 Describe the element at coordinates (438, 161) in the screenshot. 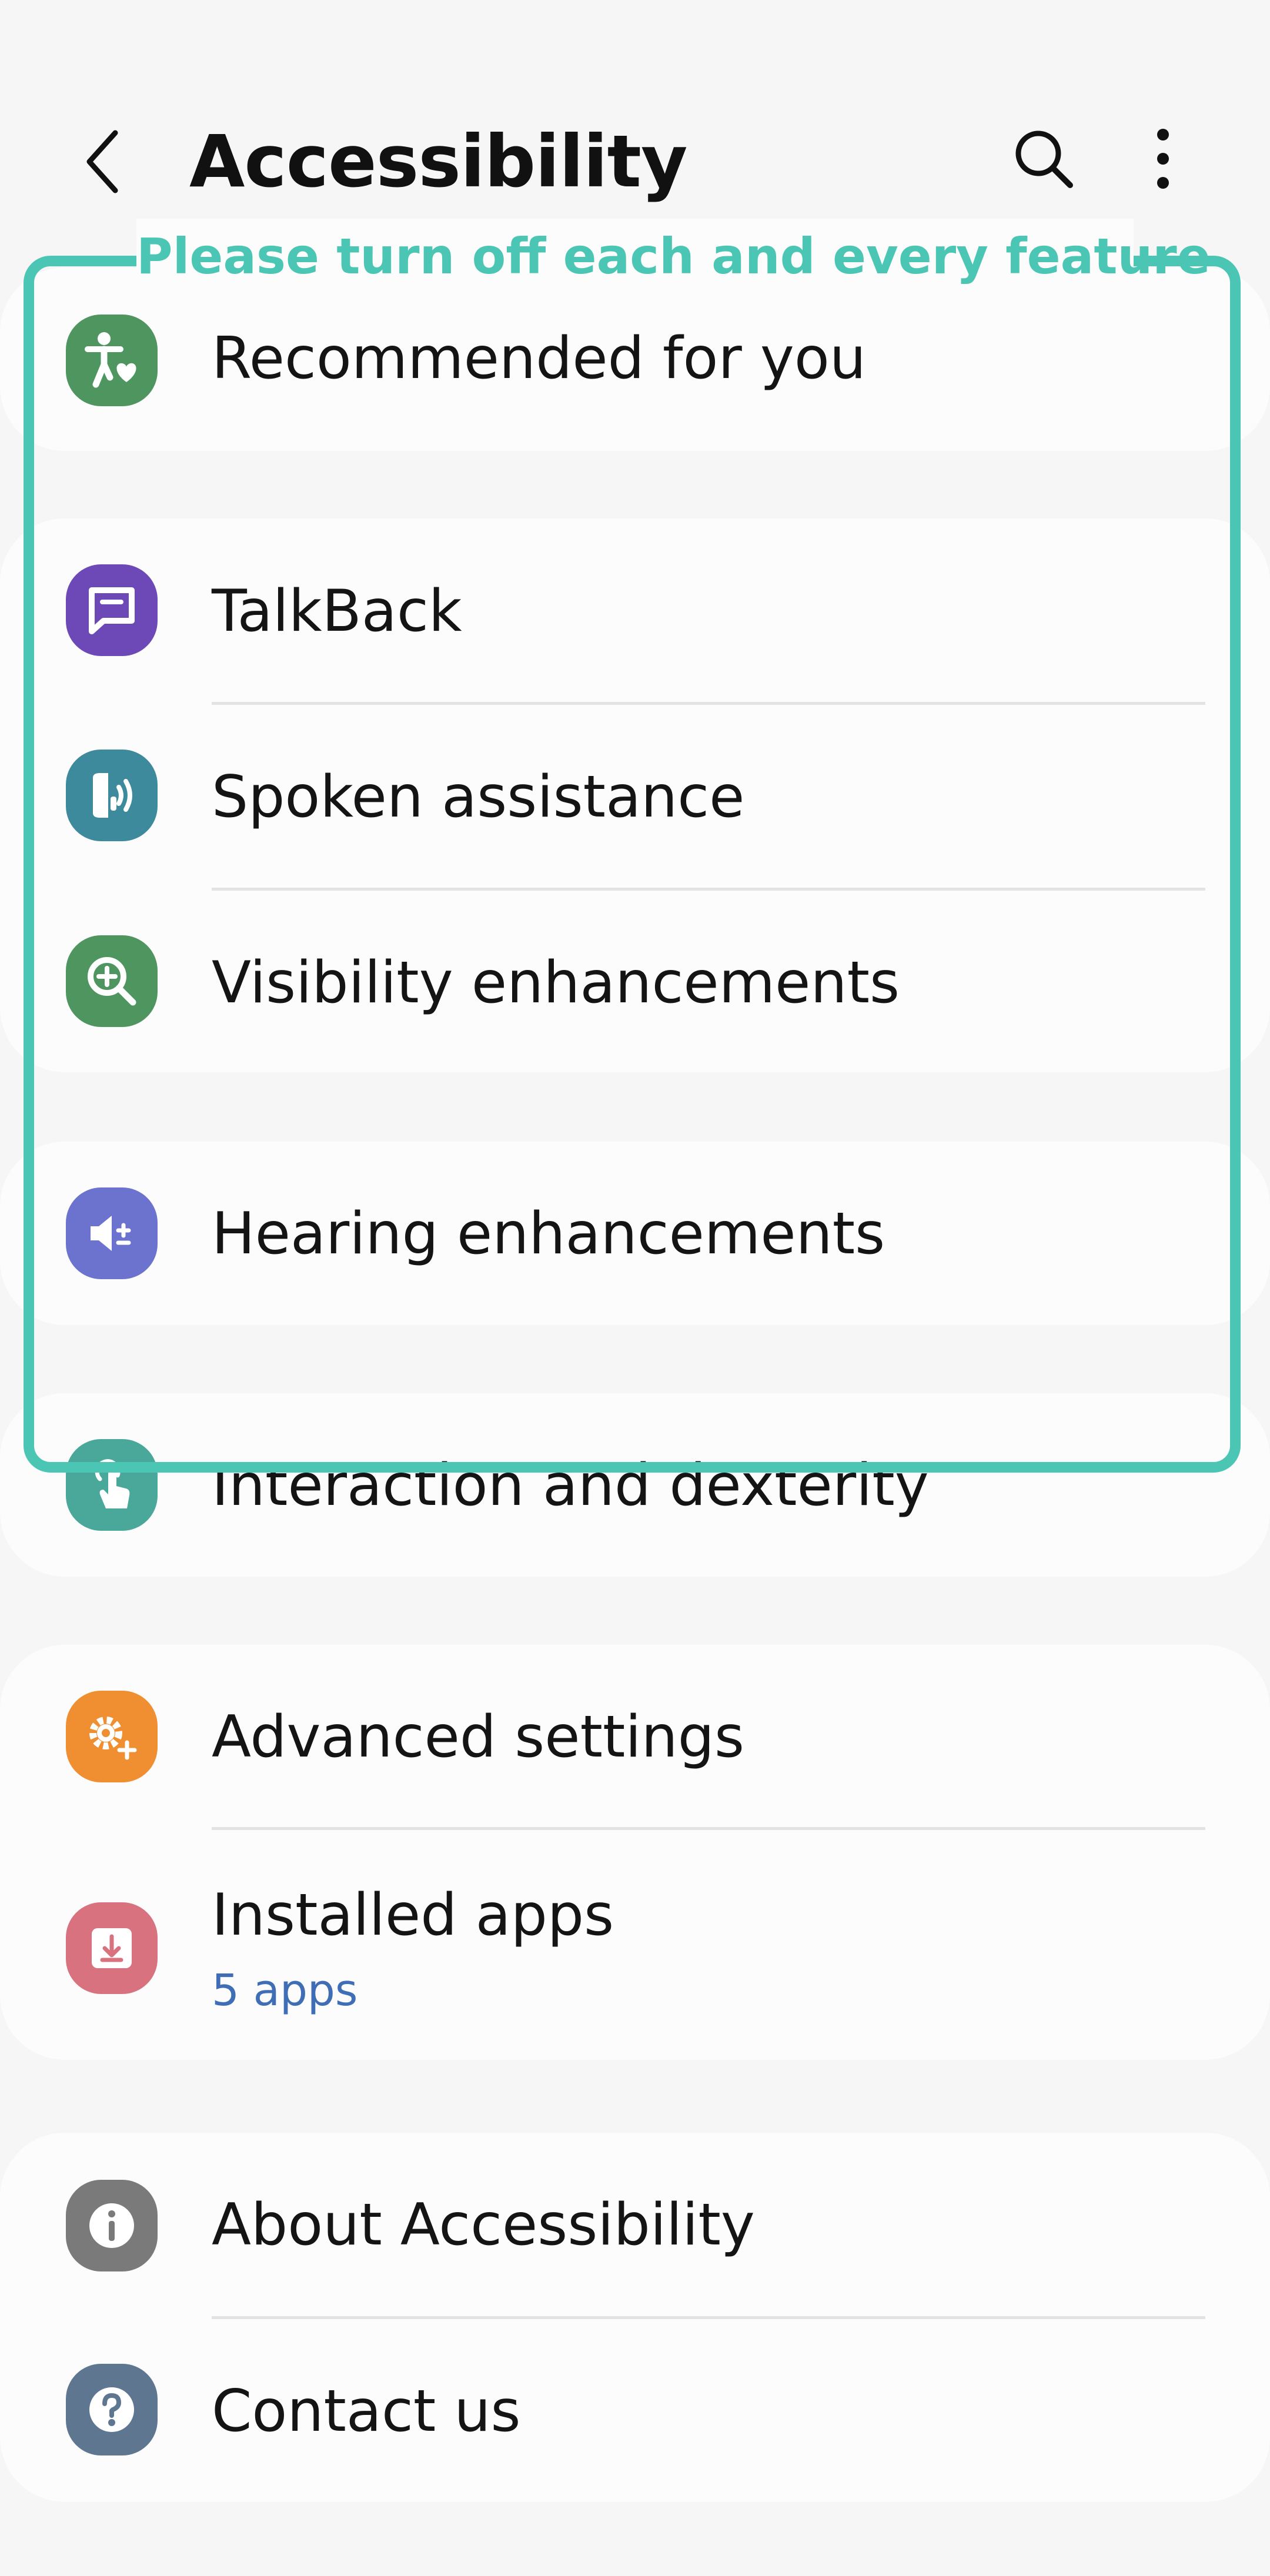

I see `page-title: Accessibility` at that location.